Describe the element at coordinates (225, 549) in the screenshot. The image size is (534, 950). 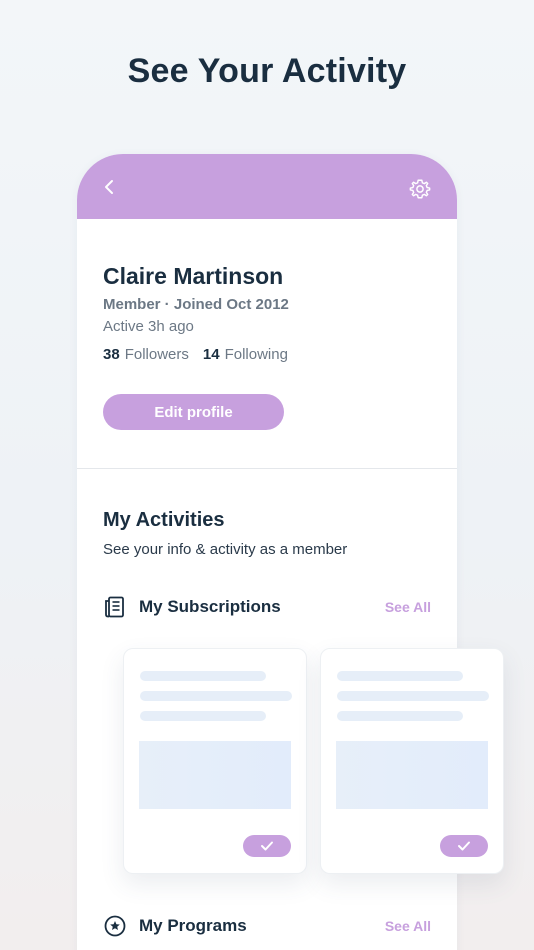
I see `activities-subtitle: See your info & activity as a member` at that location.